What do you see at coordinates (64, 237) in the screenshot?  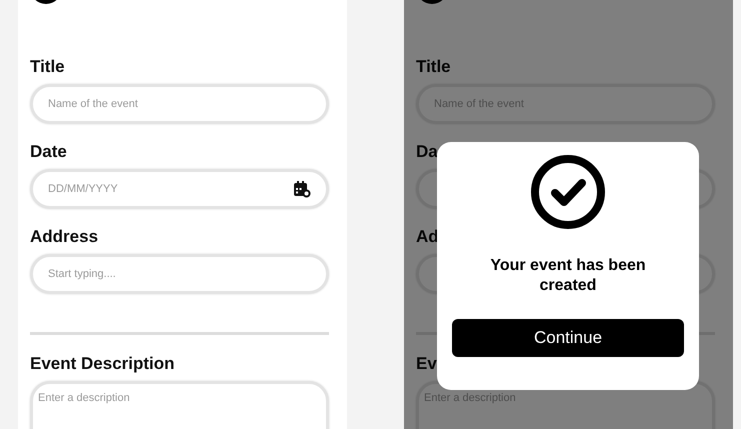 I see `field-label: Address` at bounding box center [64, 237].